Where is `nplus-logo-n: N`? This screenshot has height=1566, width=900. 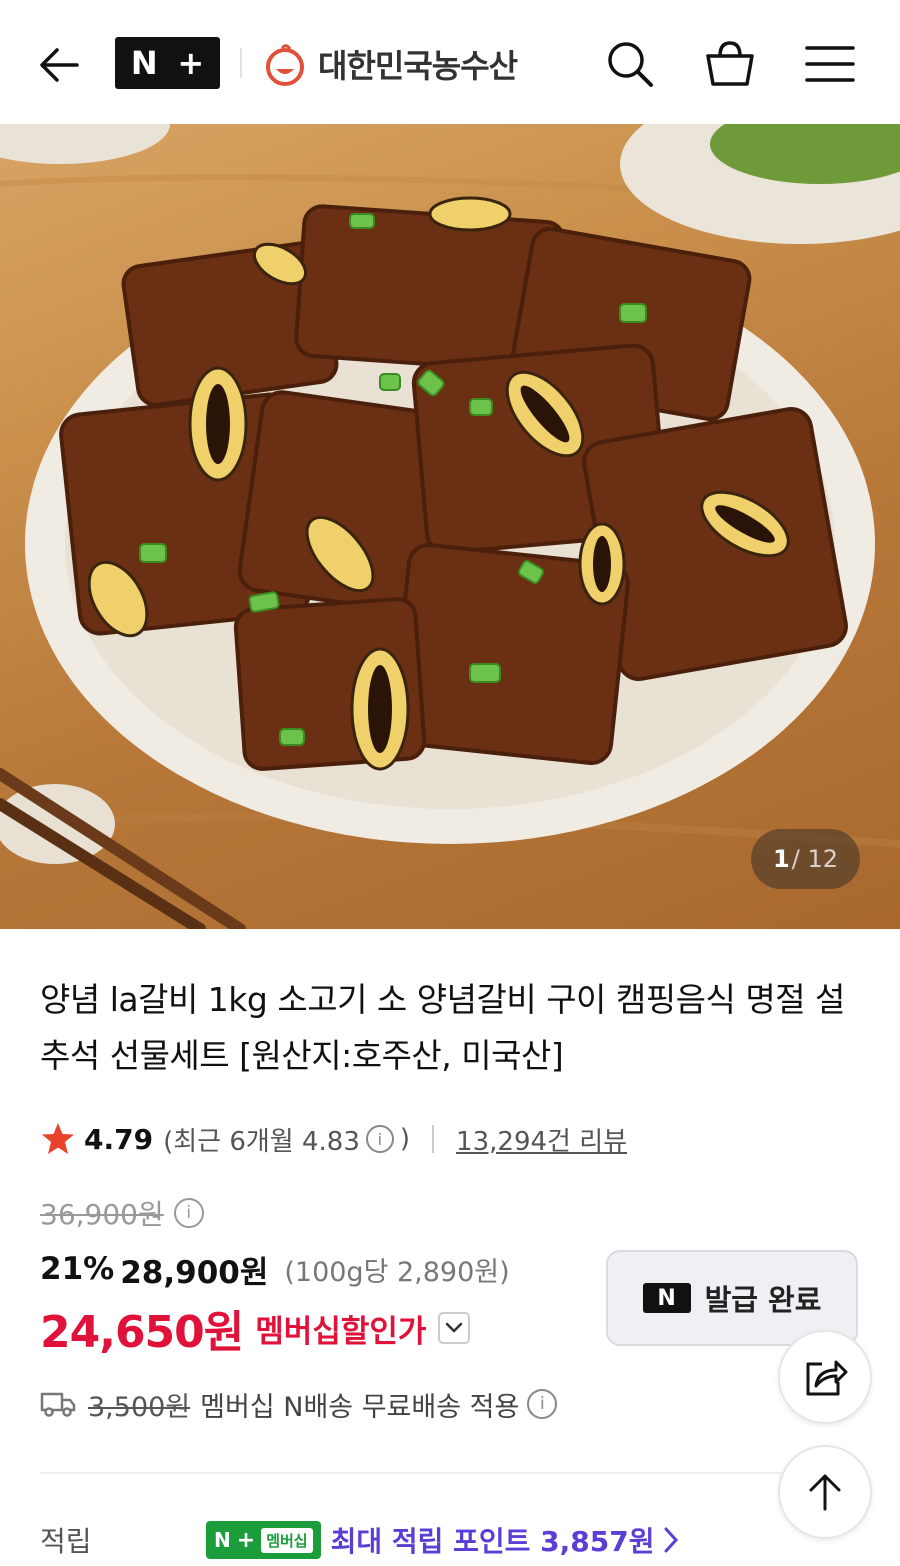 nplus-logo-n: N is located at coordinates (144, 63).